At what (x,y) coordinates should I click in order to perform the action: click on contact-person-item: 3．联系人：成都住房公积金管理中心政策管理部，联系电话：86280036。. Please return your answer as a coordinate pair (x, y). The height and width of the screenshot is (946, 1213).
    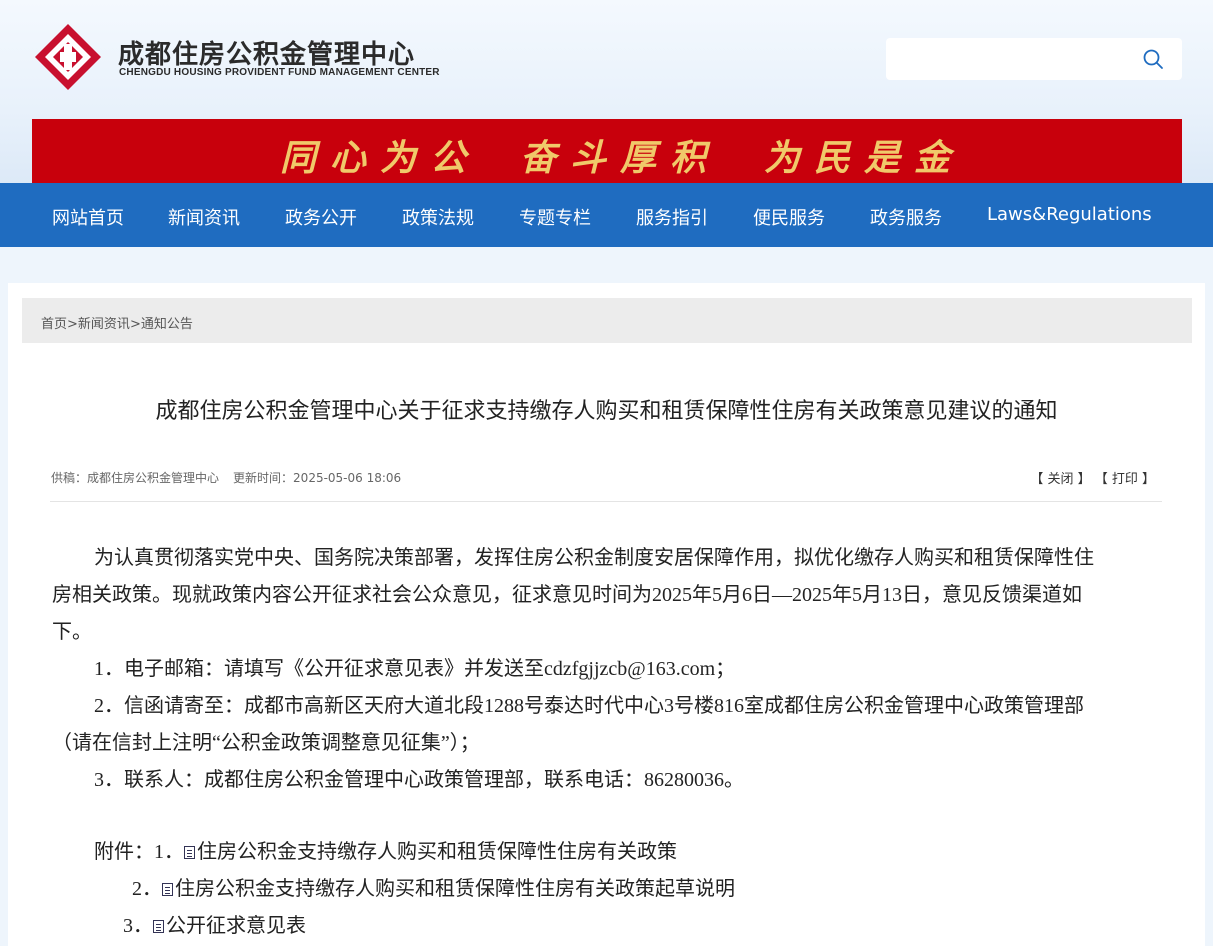
    Looking at the image, I should click on (419, 780).